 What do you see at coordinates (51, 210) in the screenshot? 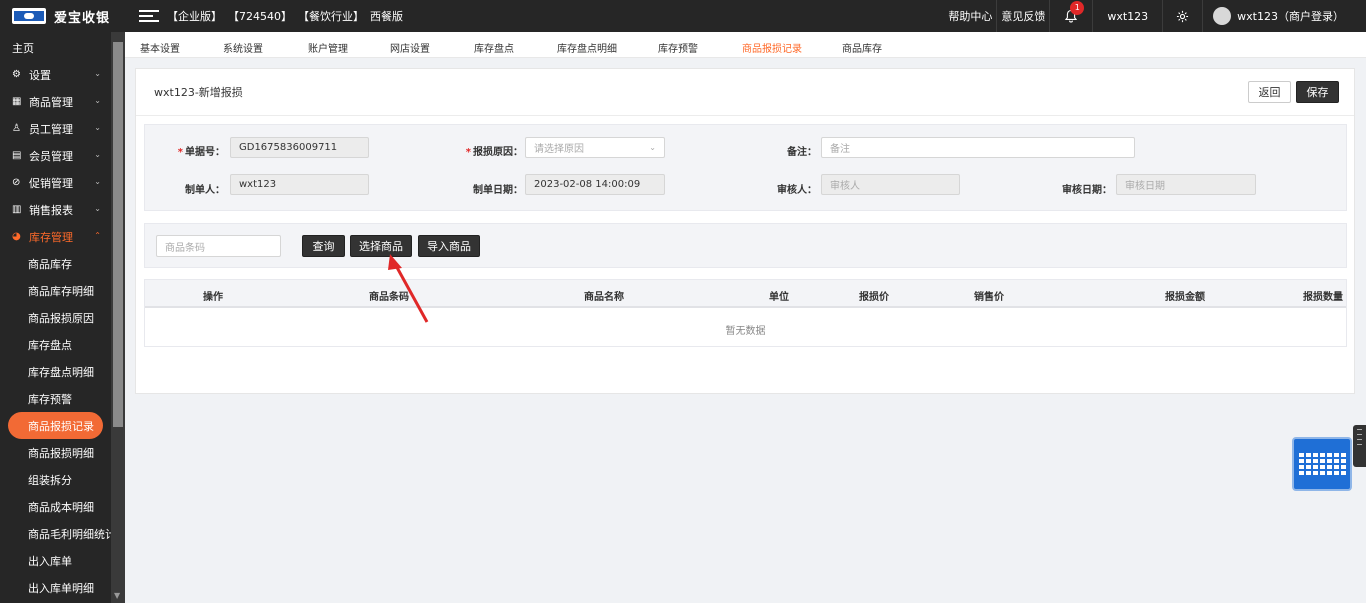
I see `sidebar-item-label: 销售报表` at bounding box center [51, 210].